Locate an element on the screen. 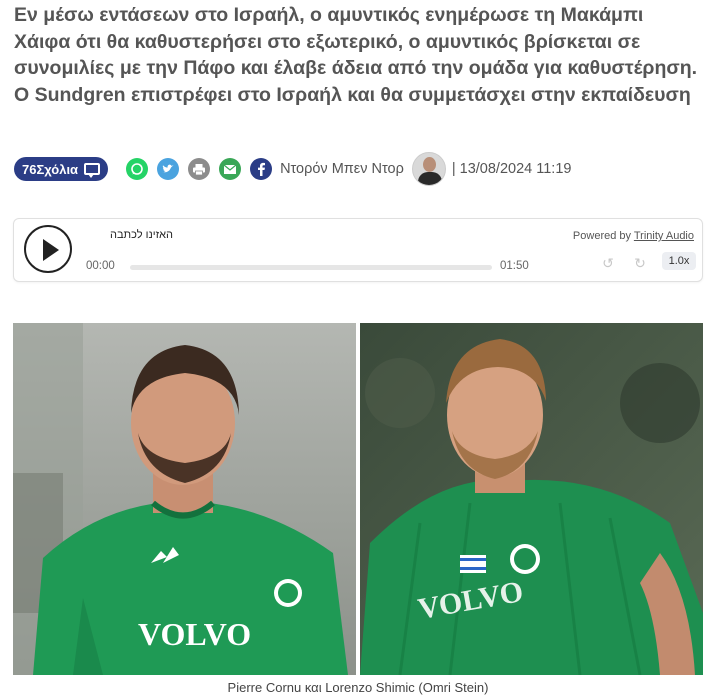  powered-by-label: Powered by is located at coordinates (602, 236).